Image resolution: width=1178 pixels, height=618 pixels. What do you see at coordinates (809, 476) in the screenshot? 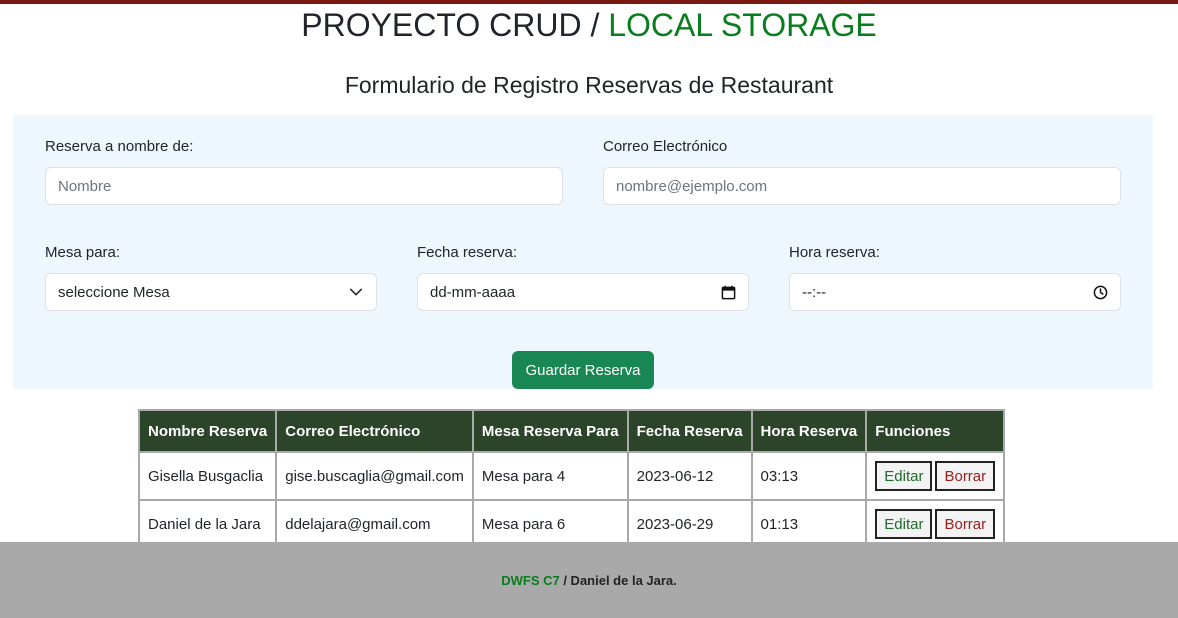
I see `cell-time: 03:13` at bounding box center [809, 476].